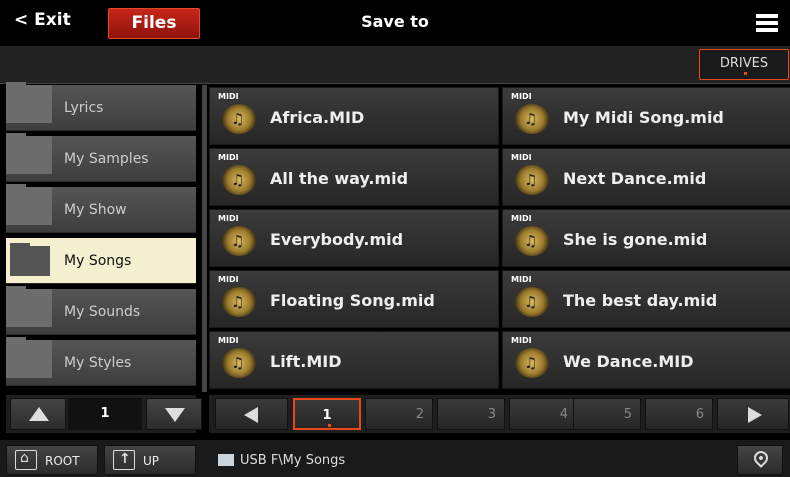 This screenshot has width=790, height=477. Describe the element at coordinates (293, 460) in the screenshot. I see `current-path: USB F\My Songs` at that location.